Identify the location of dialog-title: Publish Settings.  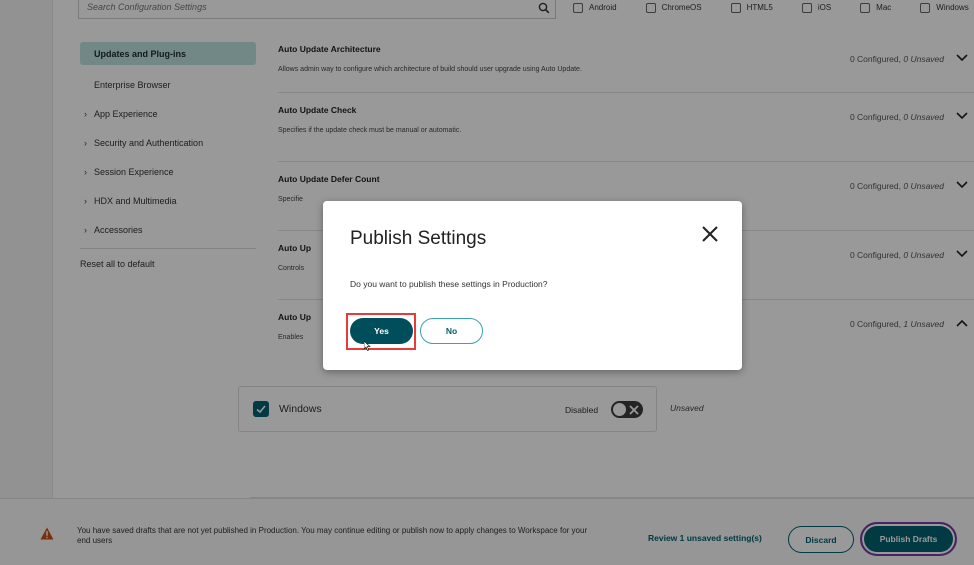
(418, 238).